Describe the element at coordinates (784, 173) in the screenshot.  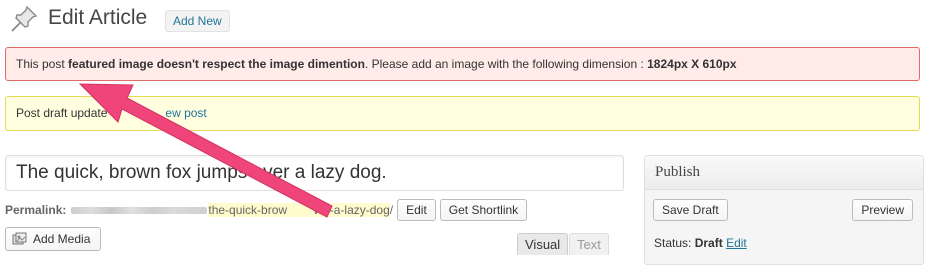
I see `publish-box-title: Publish` at that location.